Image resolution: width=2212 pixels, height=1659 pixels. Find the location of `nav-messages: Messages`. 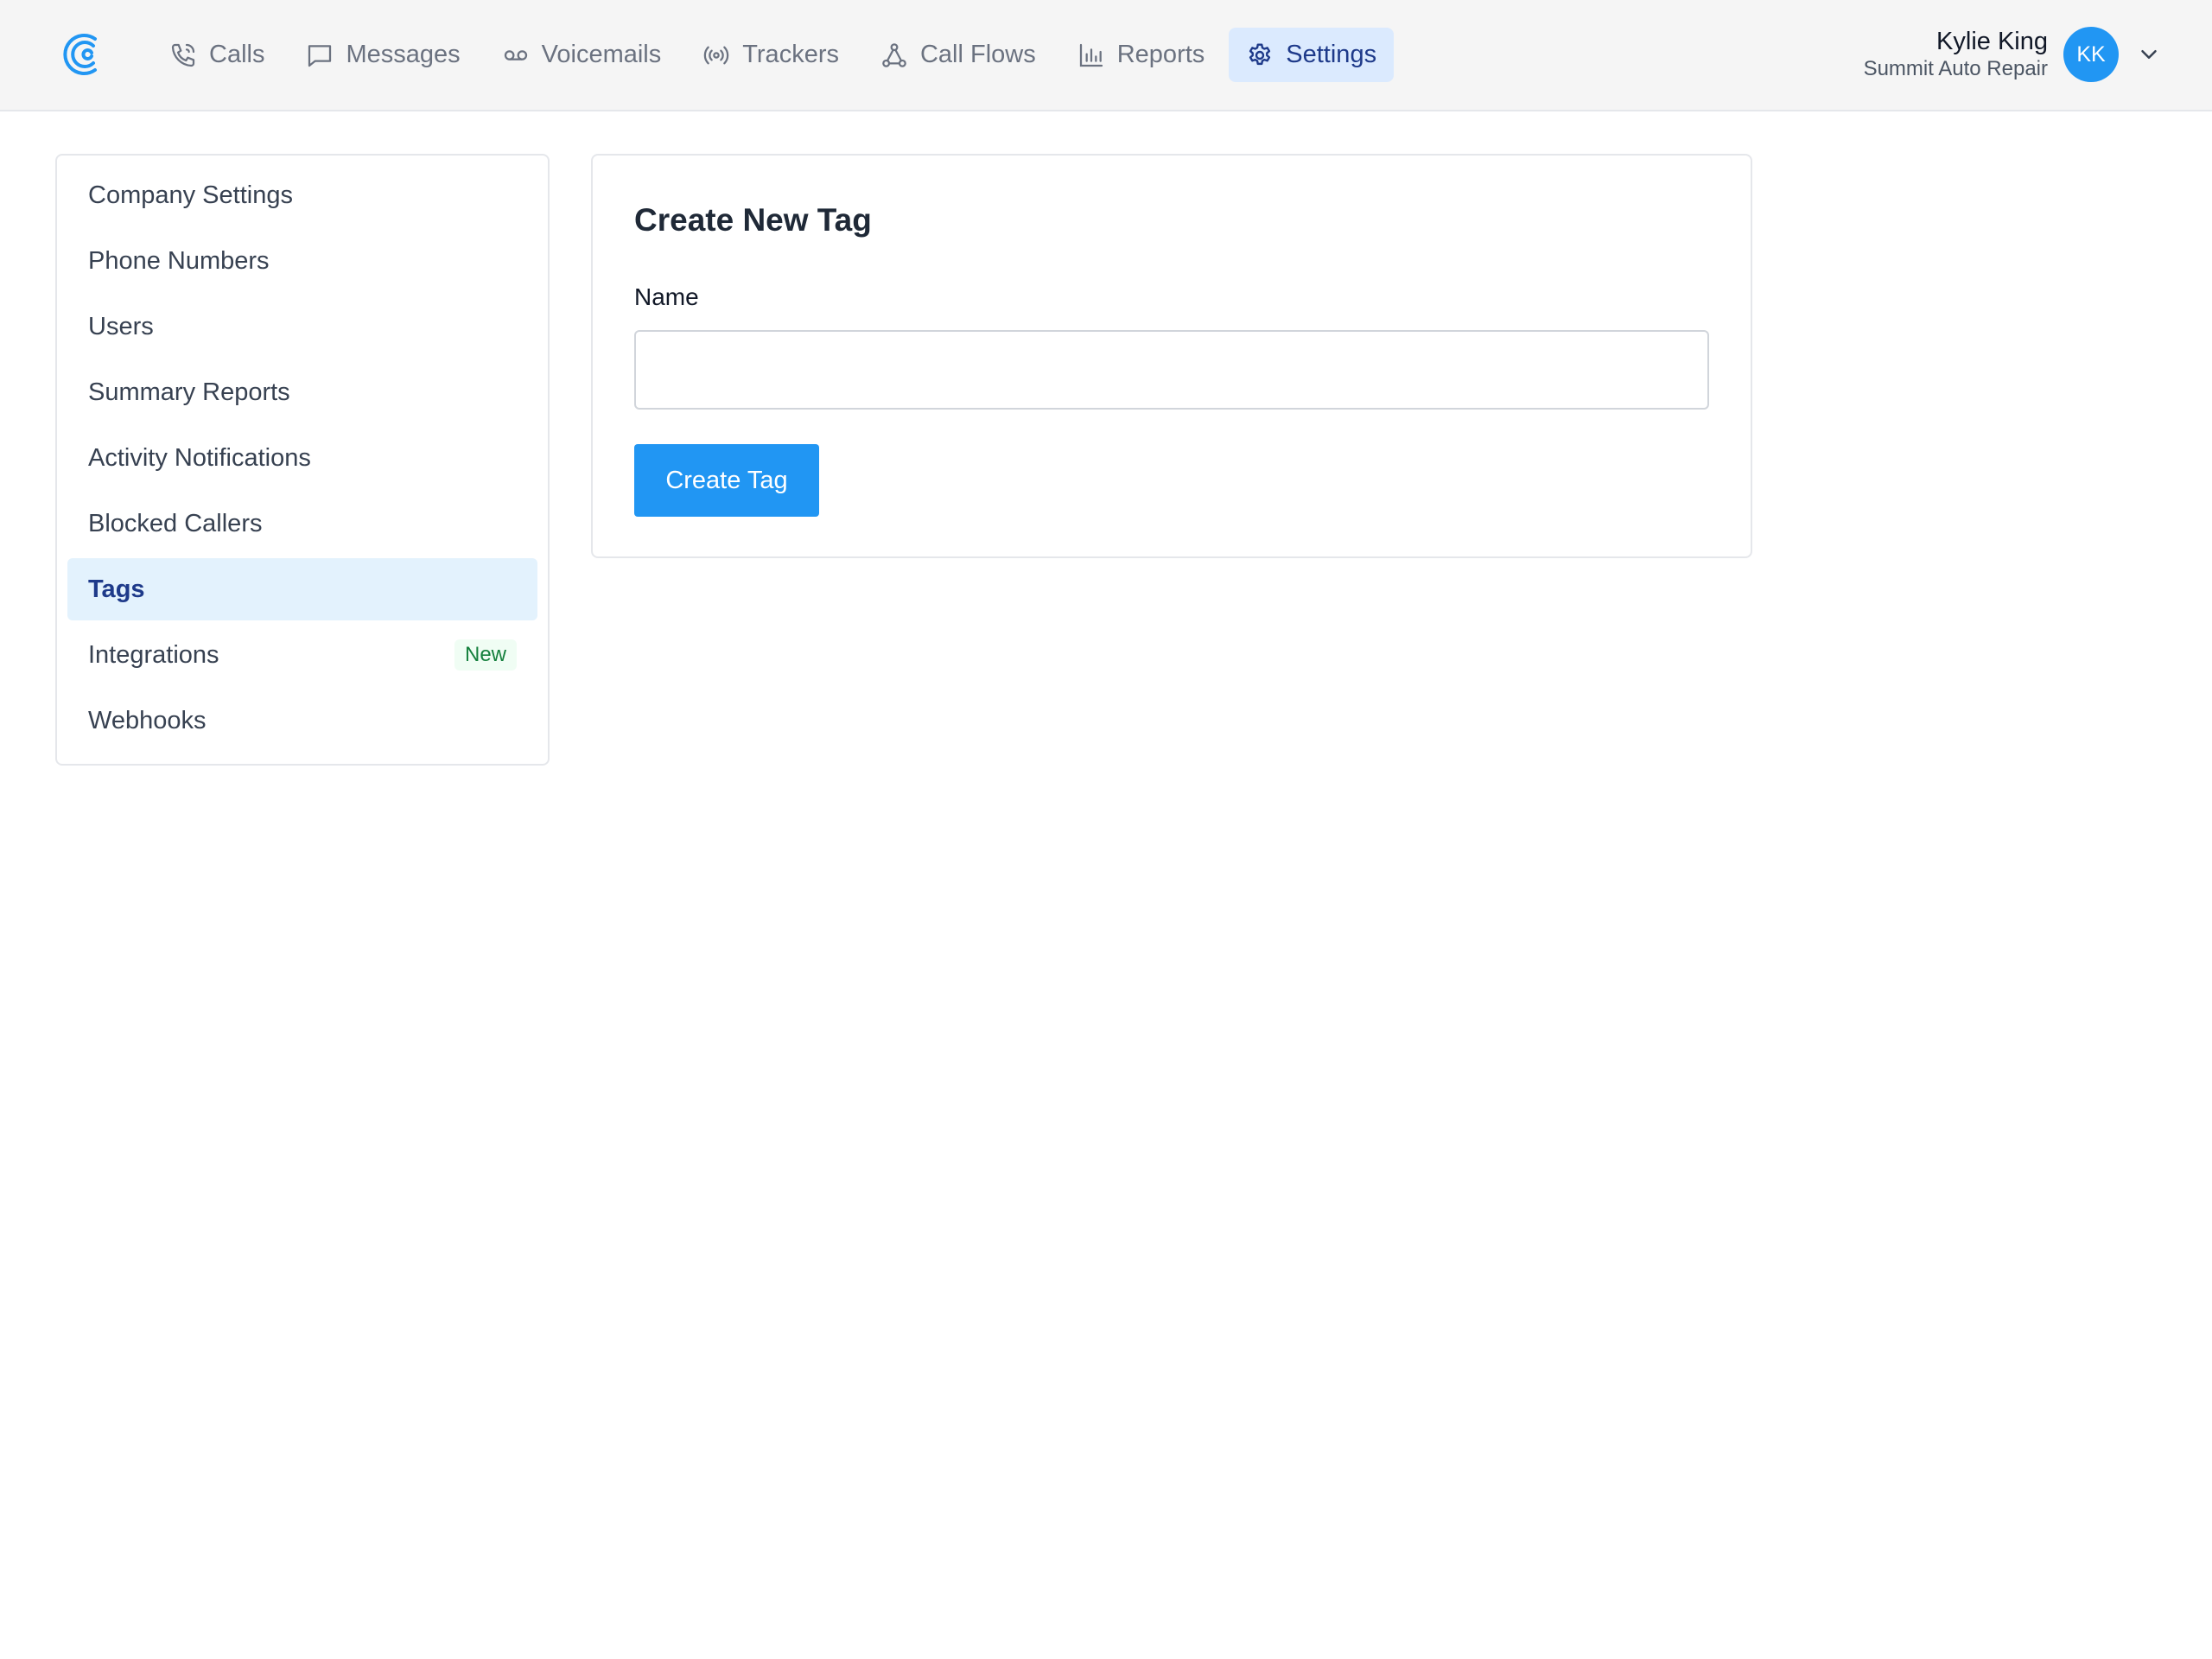

nav-messages: Messages is located at coordinates (383, 55).